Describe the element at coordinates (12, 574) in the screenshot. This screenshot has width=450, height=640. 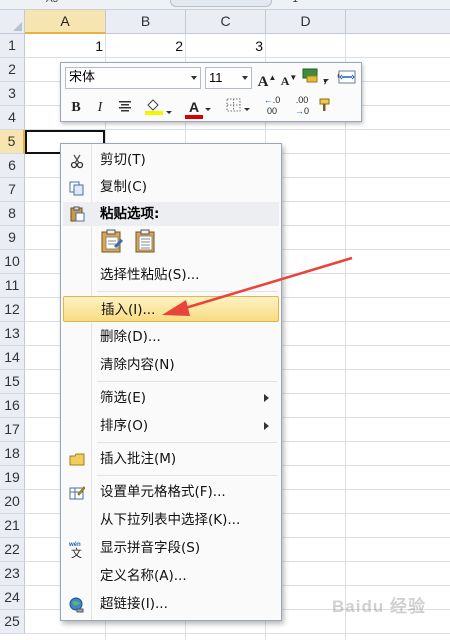
I see `row-header-23: 23` at that location.